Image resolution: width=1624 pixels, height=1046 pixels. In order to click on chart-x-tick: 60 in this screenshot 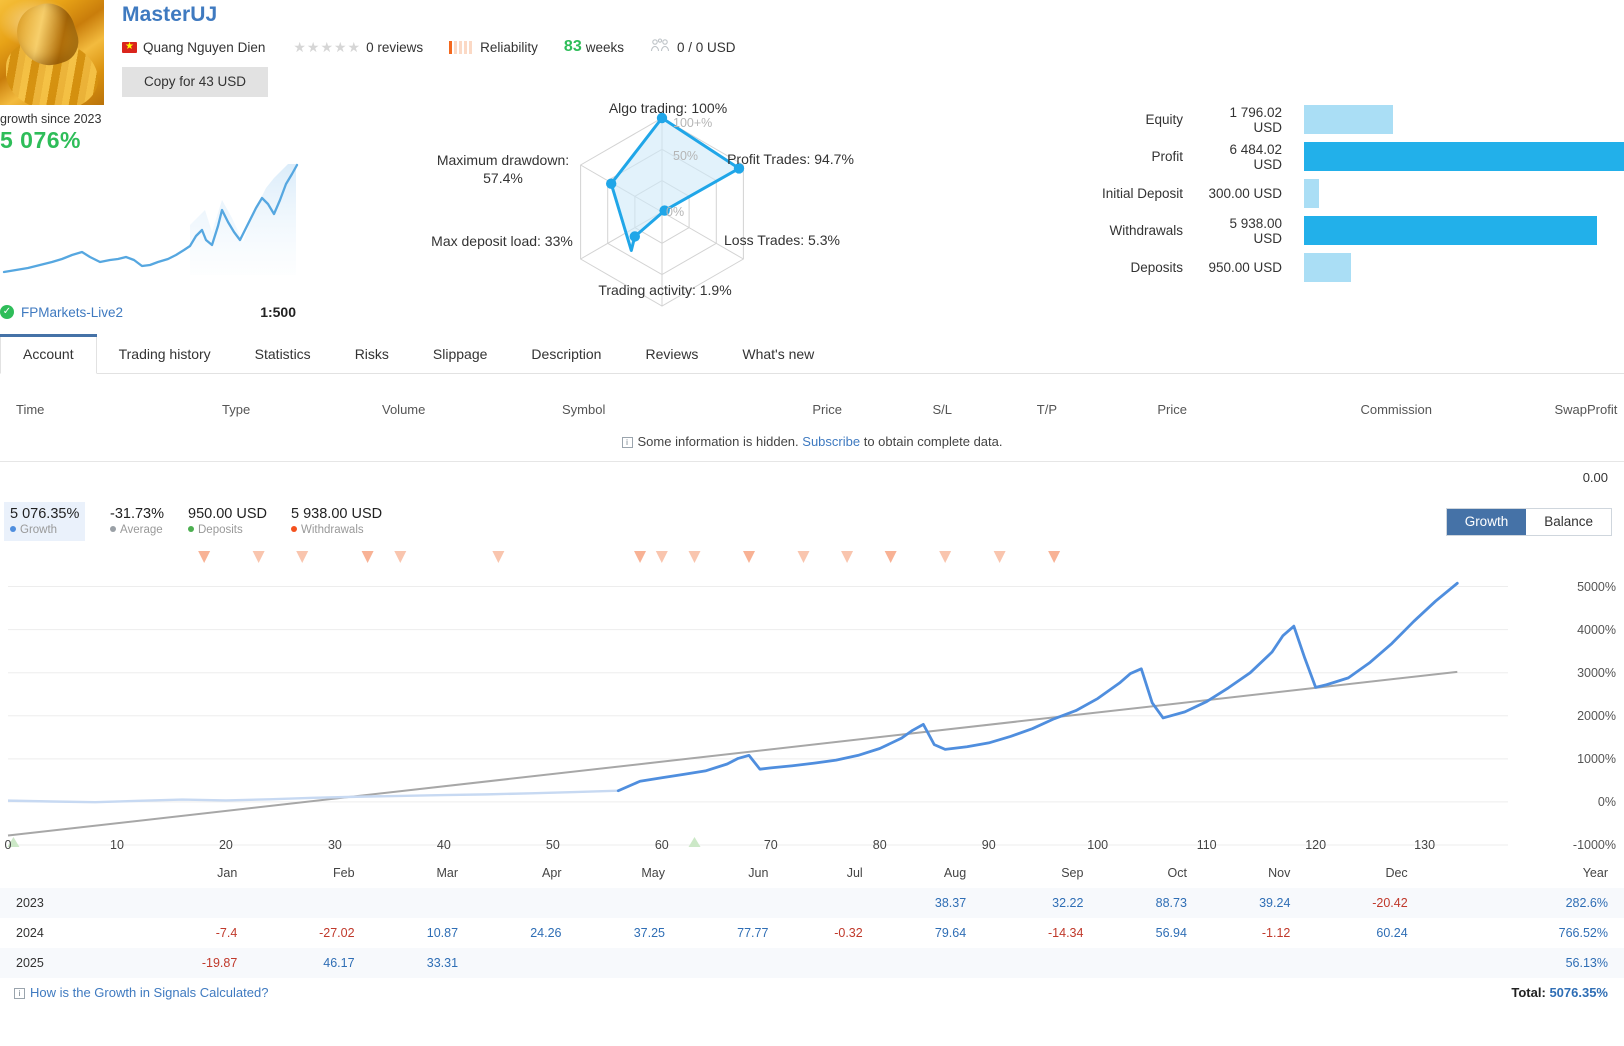, I will do `click(661, 845)`.